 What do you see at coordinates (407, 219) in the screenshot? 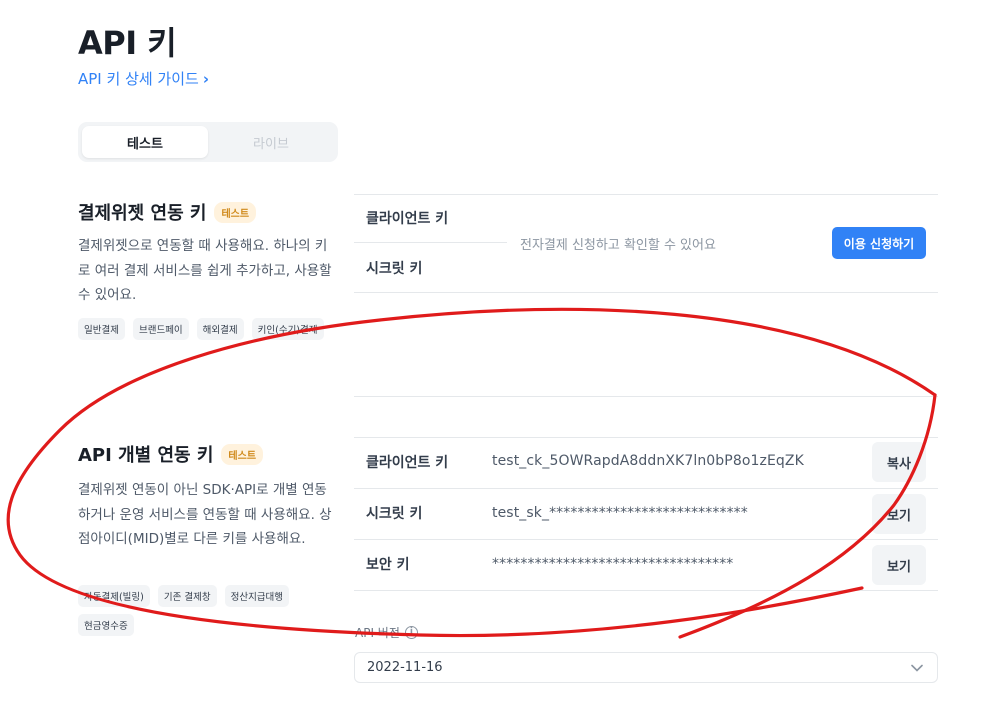
I see `widget-client-key-label: 클라이언트 키` at bounding box center [407, 219].